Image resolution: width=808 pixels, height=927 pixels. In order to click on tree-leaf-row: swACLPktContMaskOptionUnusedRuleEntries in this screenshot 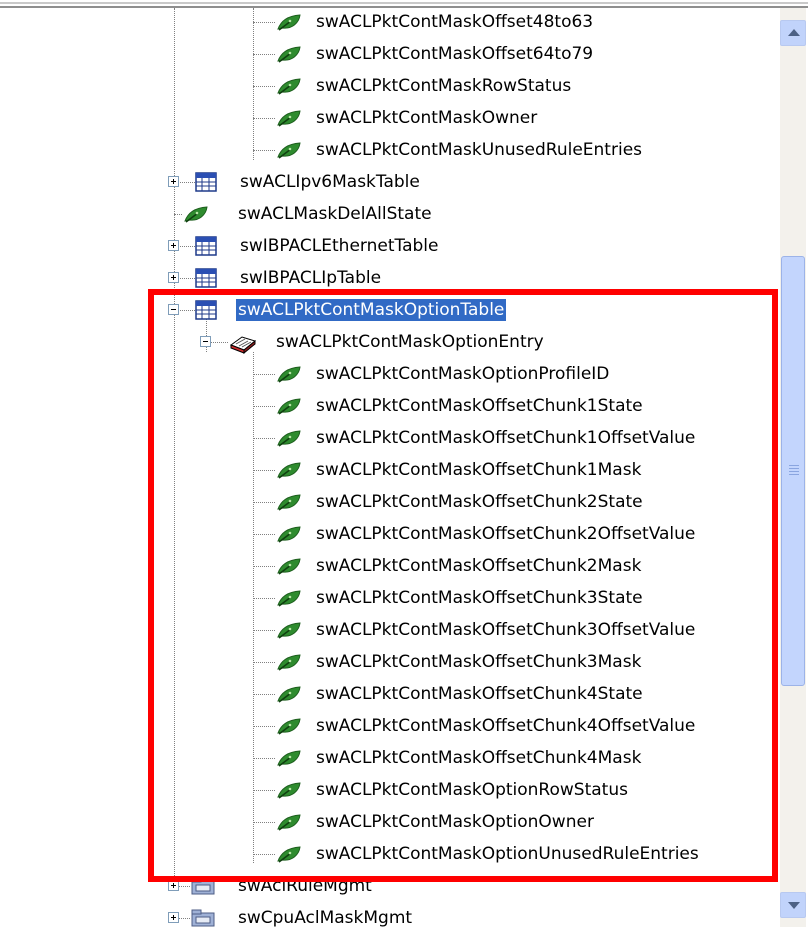, I will do `click(385, 854)`.